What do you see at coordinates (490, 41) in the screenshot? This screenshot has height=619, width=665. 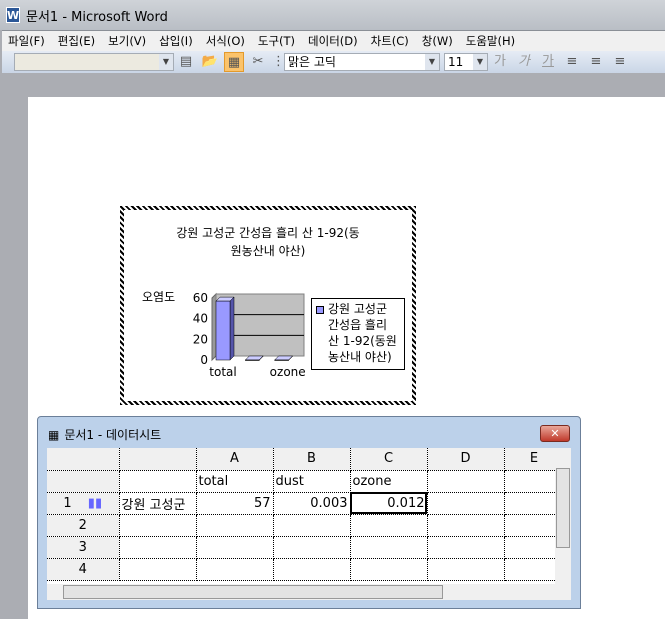 I see `menu-help: 도움말(H)` at bounding box center [490, 41].